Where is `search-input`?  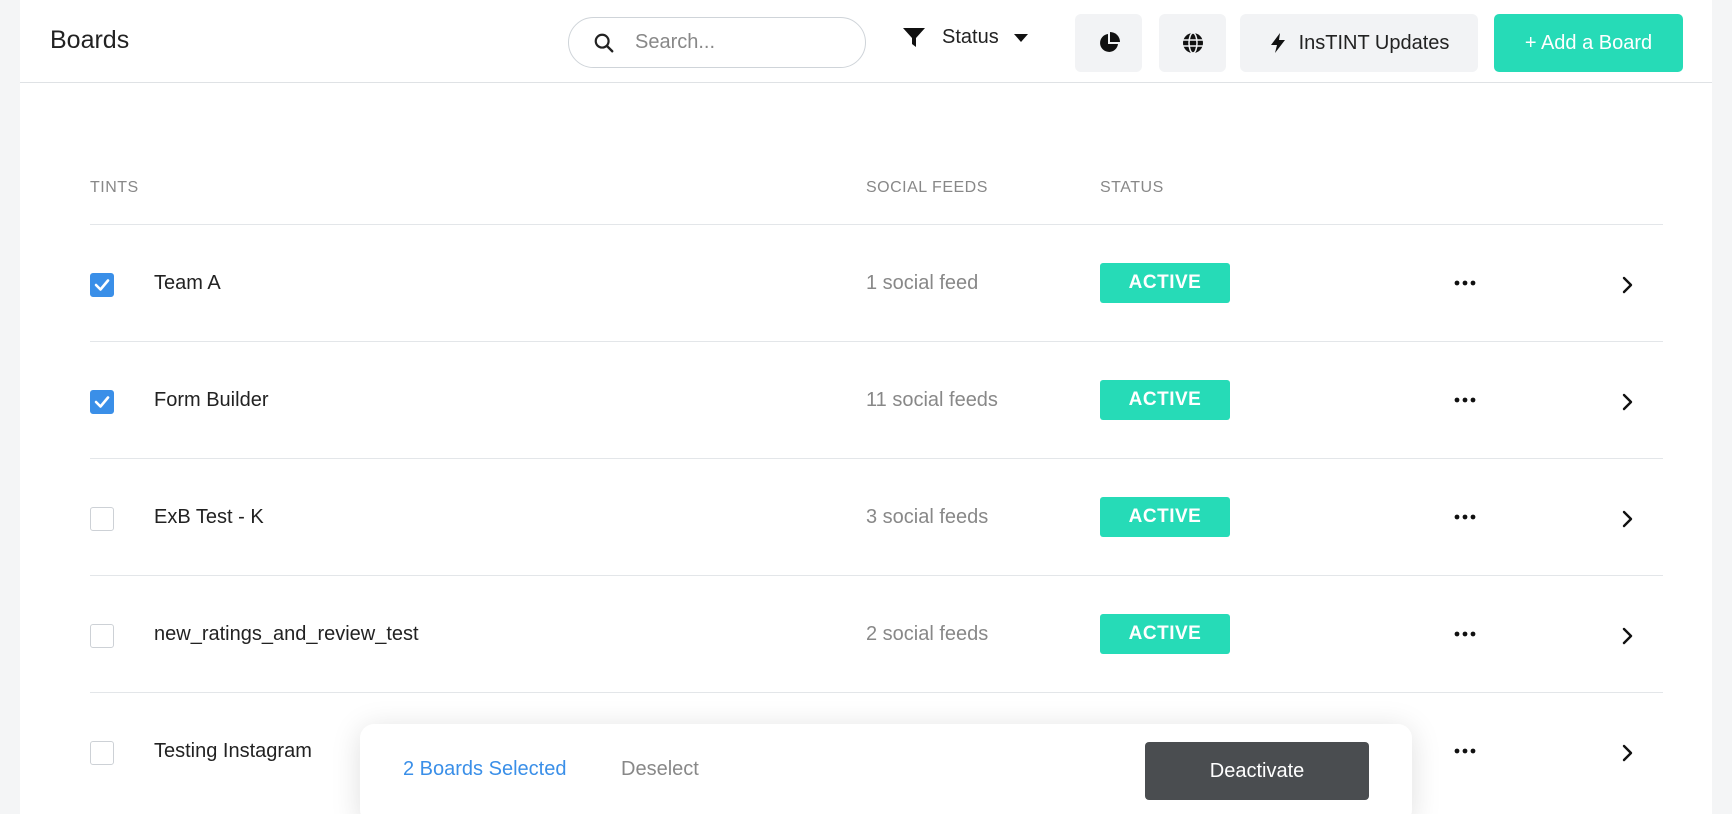 search-input is located at coordinates (735, 42).